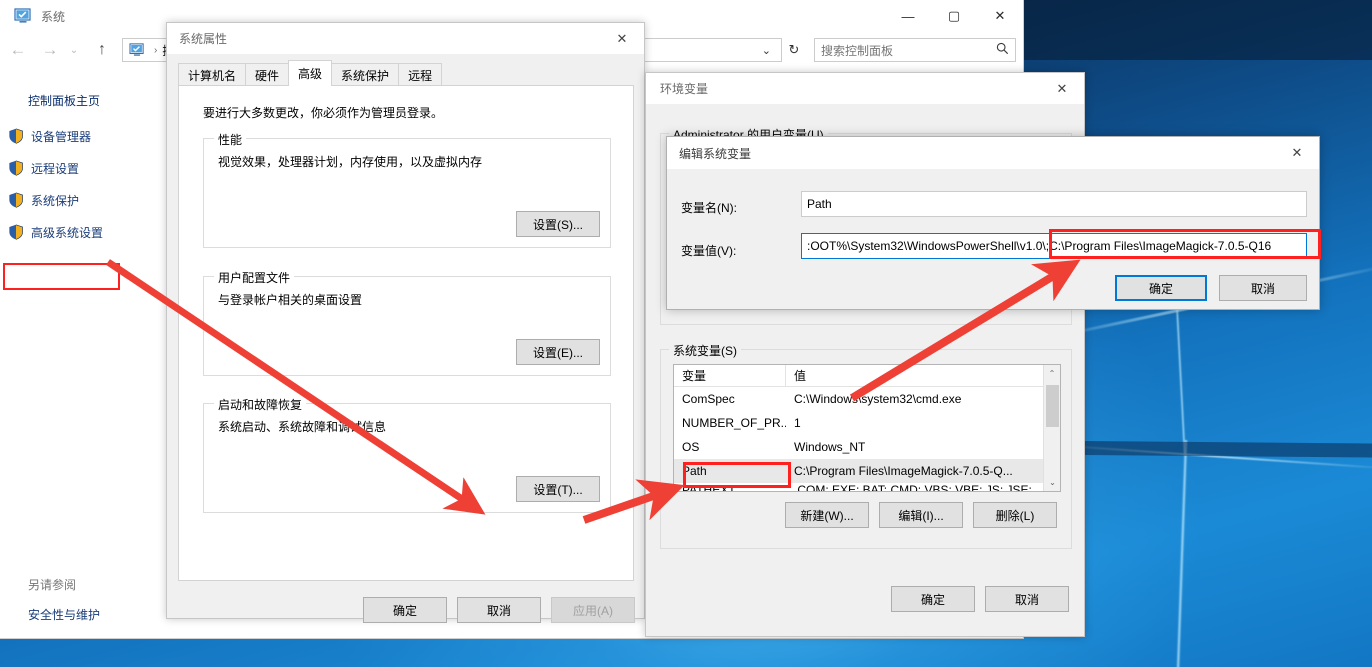 This screenshot has width=1372, height=667. What do you see at coordinates (857, 50) in the screenshot?
I see `search-placeholder: 搜索控制面板` at bounding box center [857, 50].